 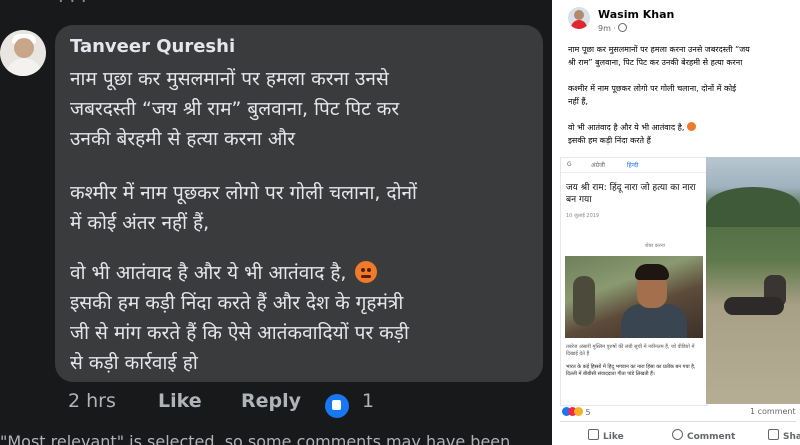 I want to click on reaction-count: 5, so click(x=588, y=412).